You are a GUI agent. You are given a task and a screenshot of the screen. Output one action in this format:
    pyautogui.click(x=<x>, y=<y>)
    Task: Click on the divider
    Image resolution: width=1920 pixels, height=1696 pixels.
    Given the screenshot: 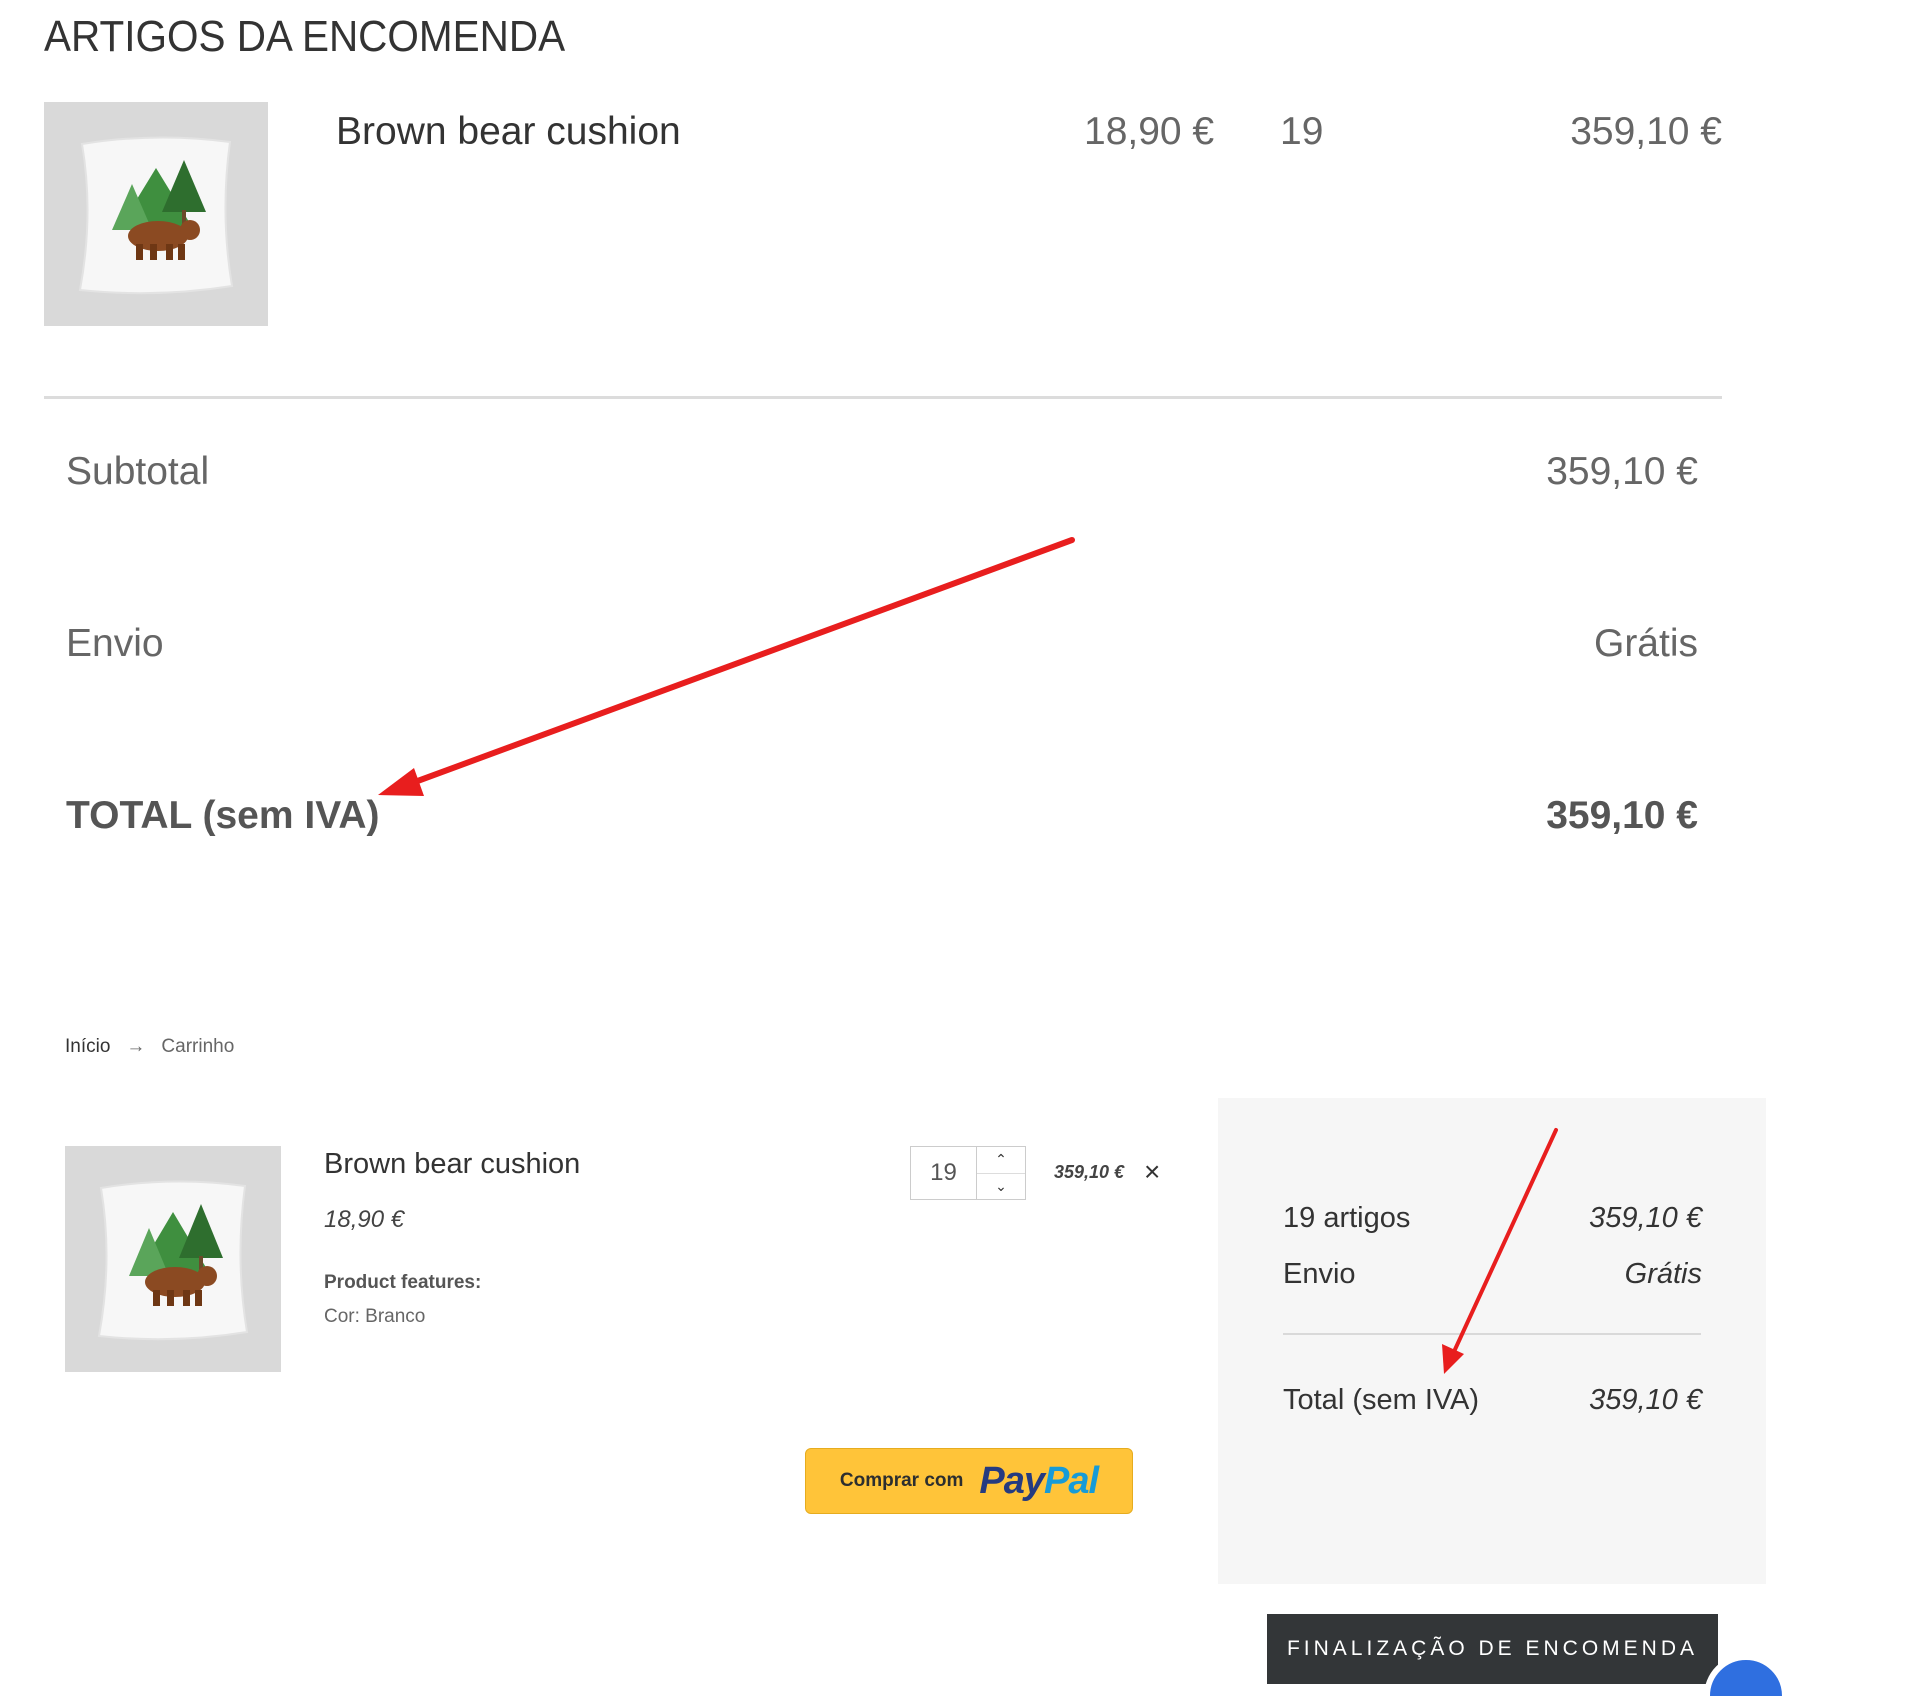 What is the action you would take?
    pyautogui.click(x=883, y=397)
    